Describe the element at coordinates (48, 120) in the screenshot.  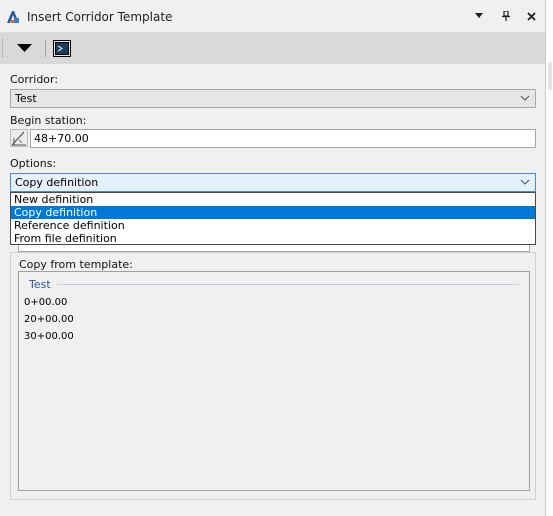
I see `begin-station-label: Begin station:` at that location.